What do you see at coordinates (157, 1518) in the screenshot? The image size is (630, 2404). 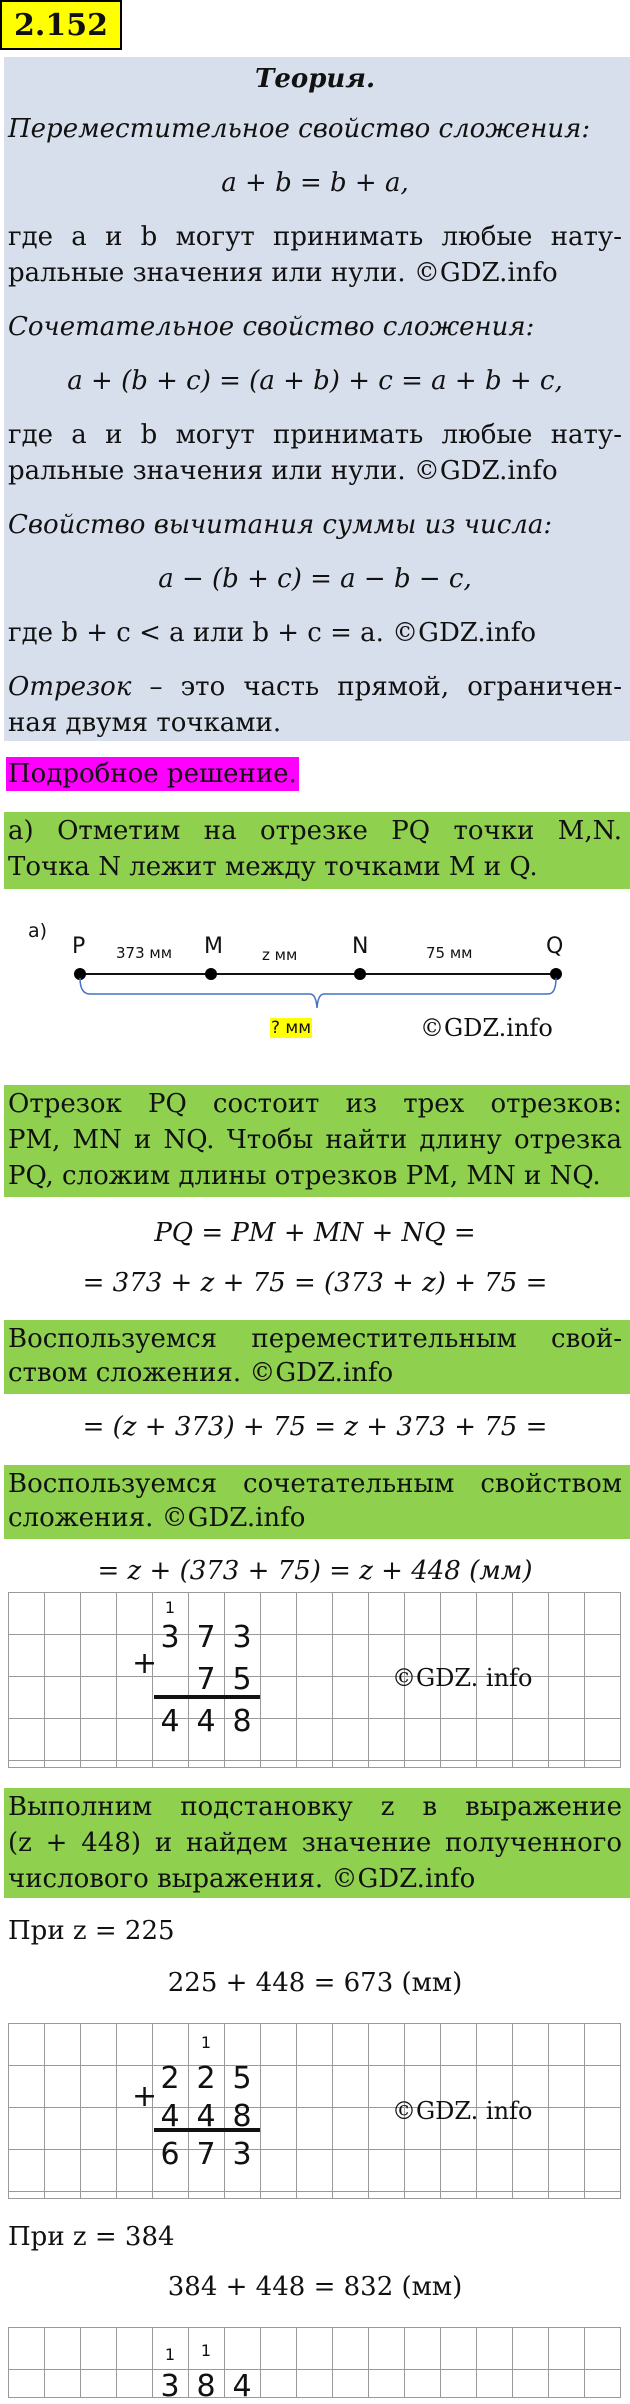 I see `associative-use-line2: сложения. ©GDZ.info` at bounding box center [157, 1518].